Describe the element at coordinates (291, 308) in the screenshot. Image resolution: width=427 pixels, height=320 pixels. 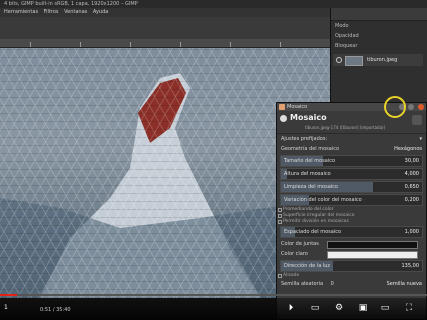
I see `autoplay-toggle-icon: ⏵` at that location.